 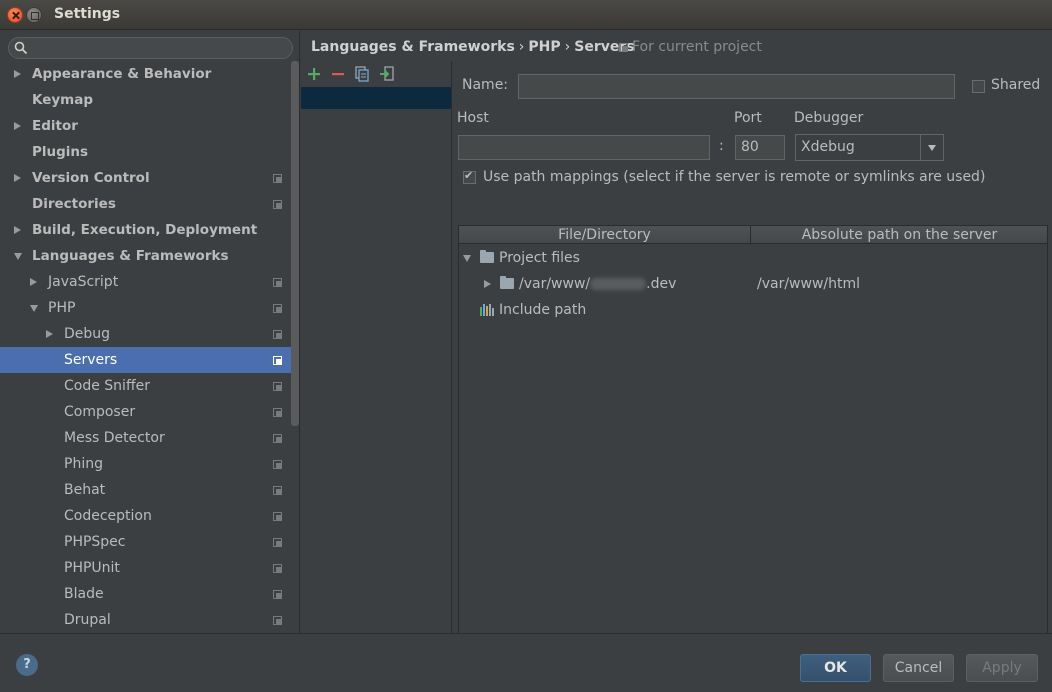 I want to click on sidebar-item-build-execution-deployment: Build, Execution, Deployment, so click(x=146, y=230).